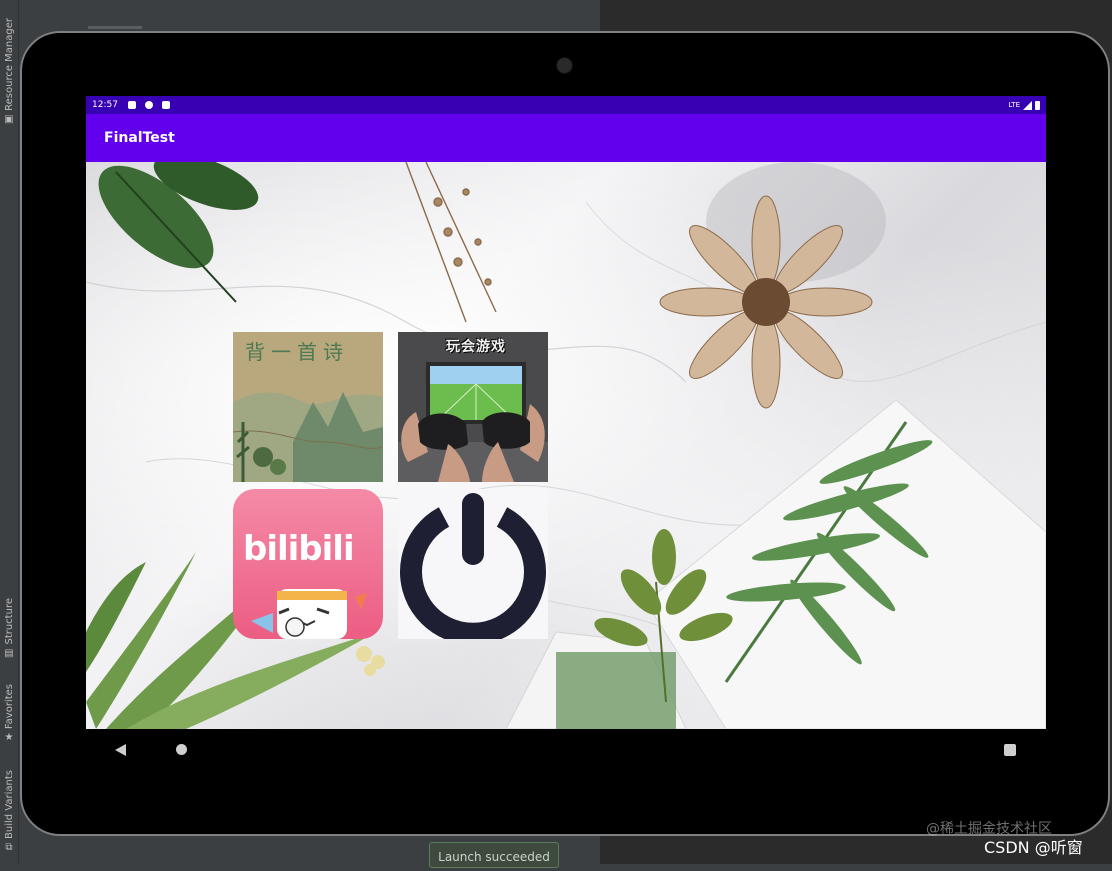 The image size is (1112, 871). I want to click on game-title-text: 玩会游戏, so click(476, 347).